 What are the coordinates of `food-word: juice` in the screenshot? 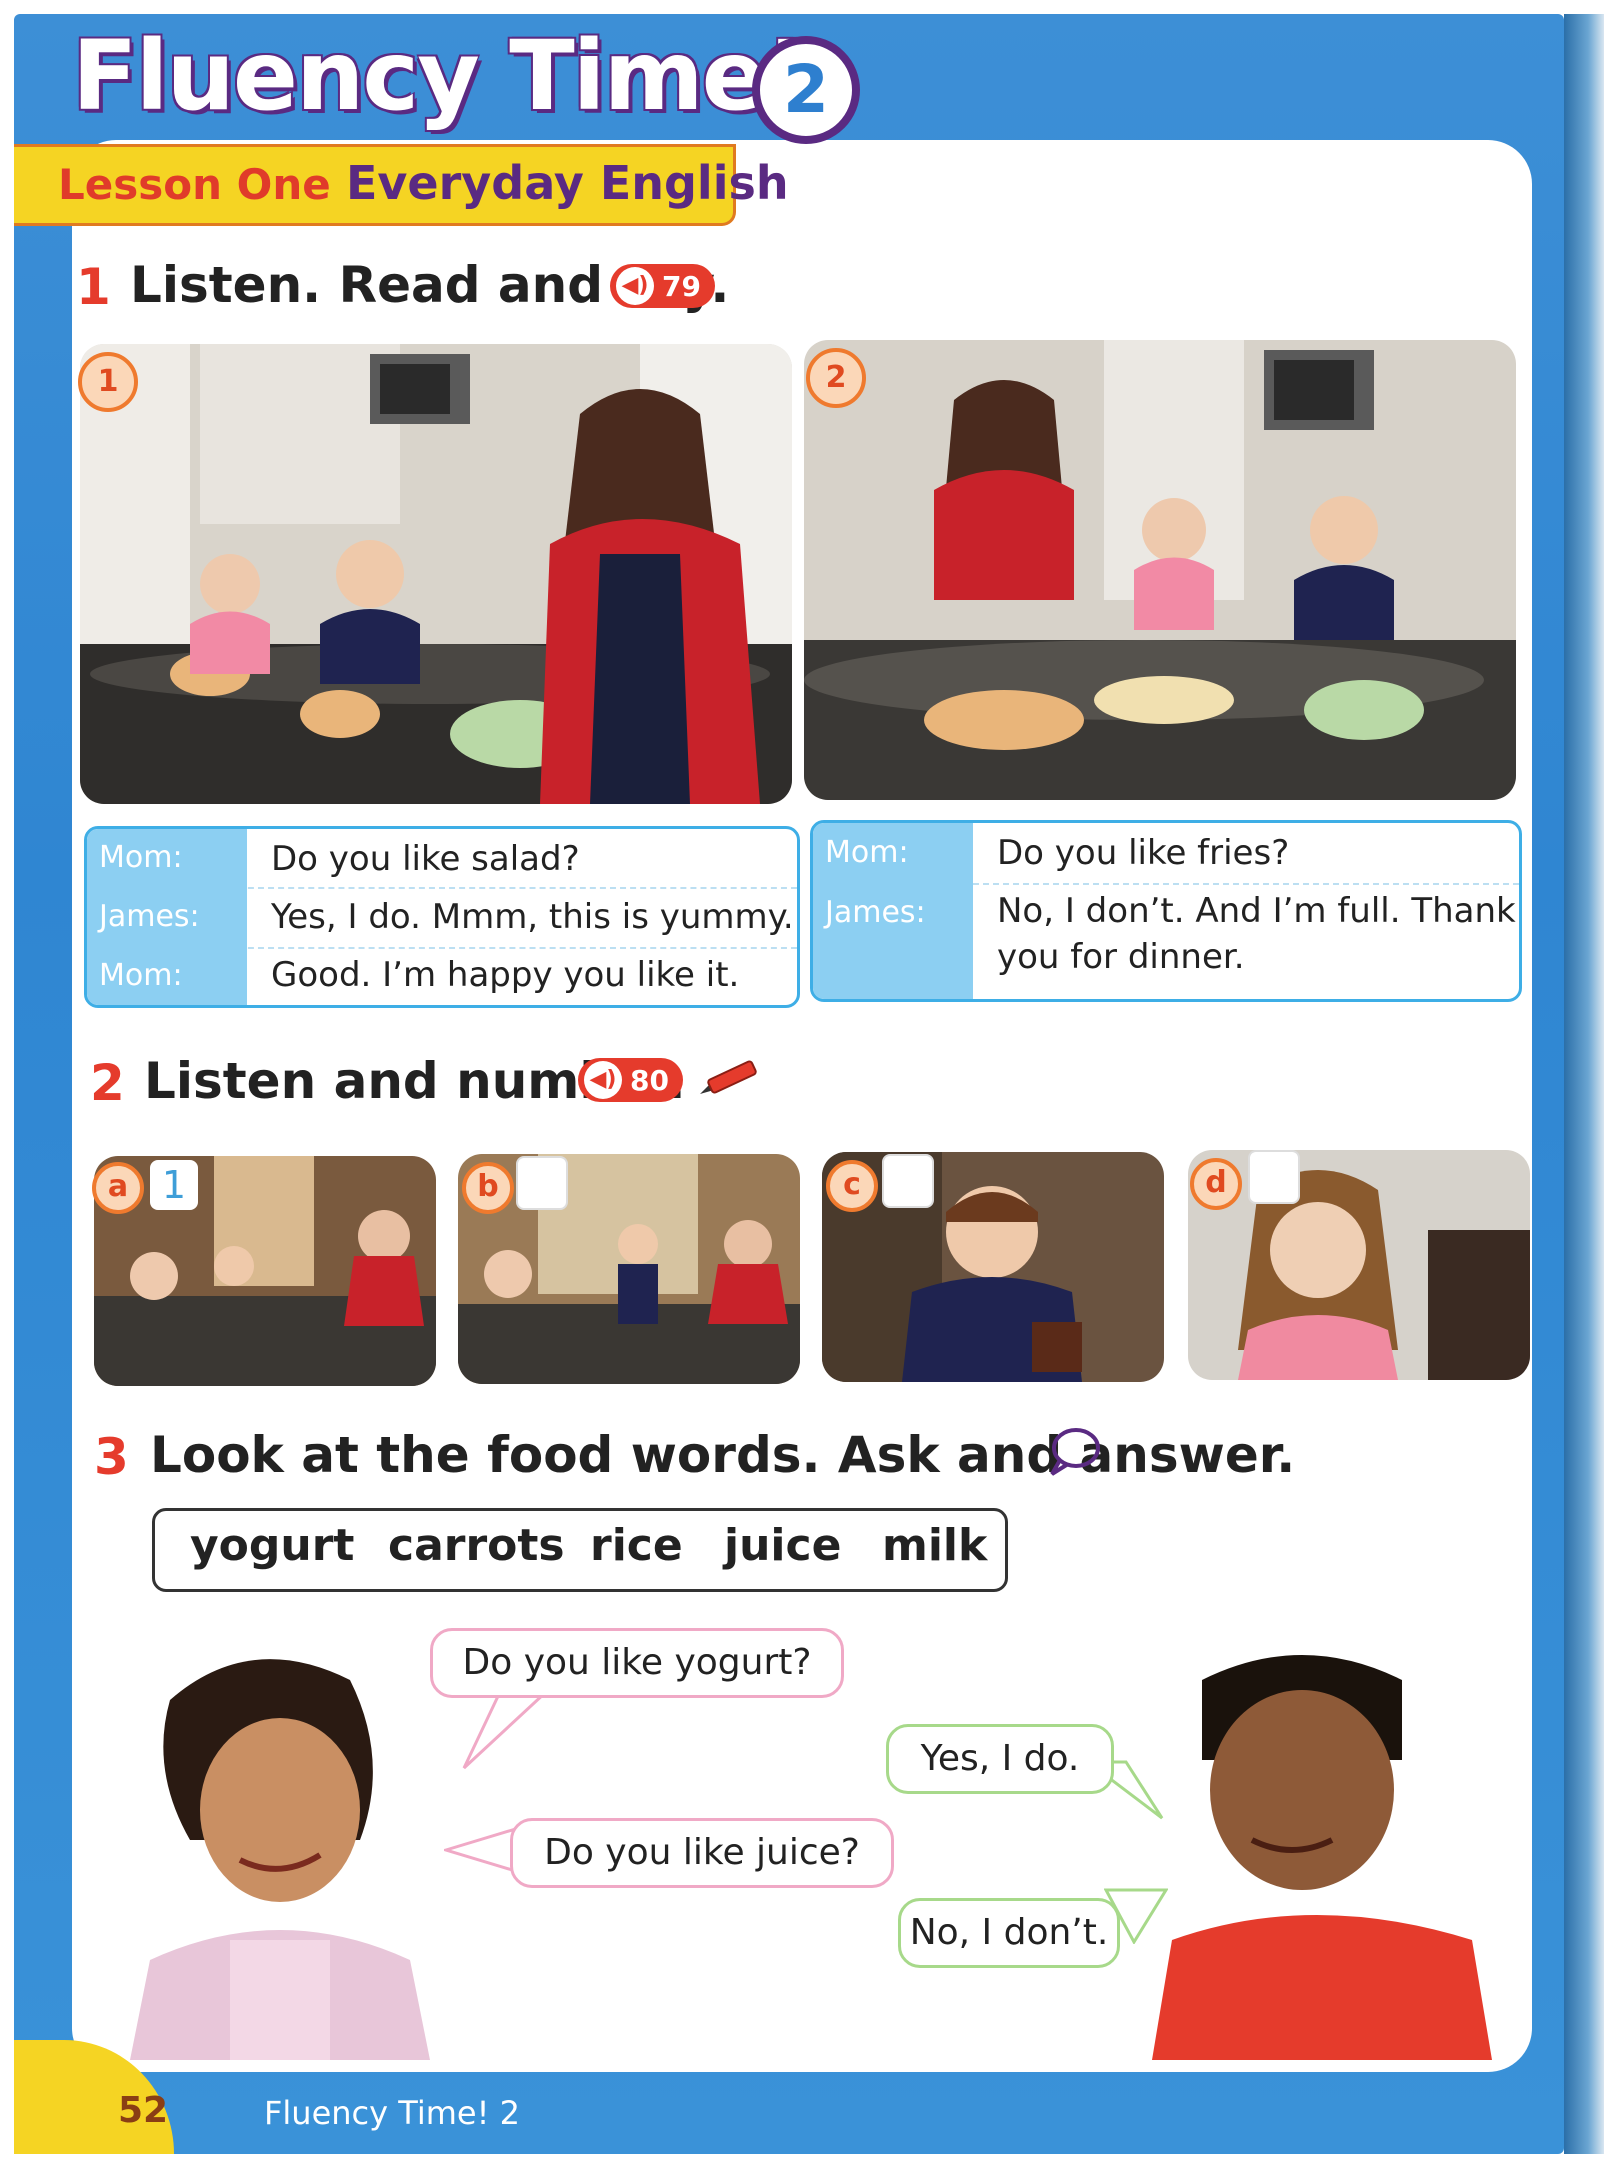 It's located at (783, 1545).